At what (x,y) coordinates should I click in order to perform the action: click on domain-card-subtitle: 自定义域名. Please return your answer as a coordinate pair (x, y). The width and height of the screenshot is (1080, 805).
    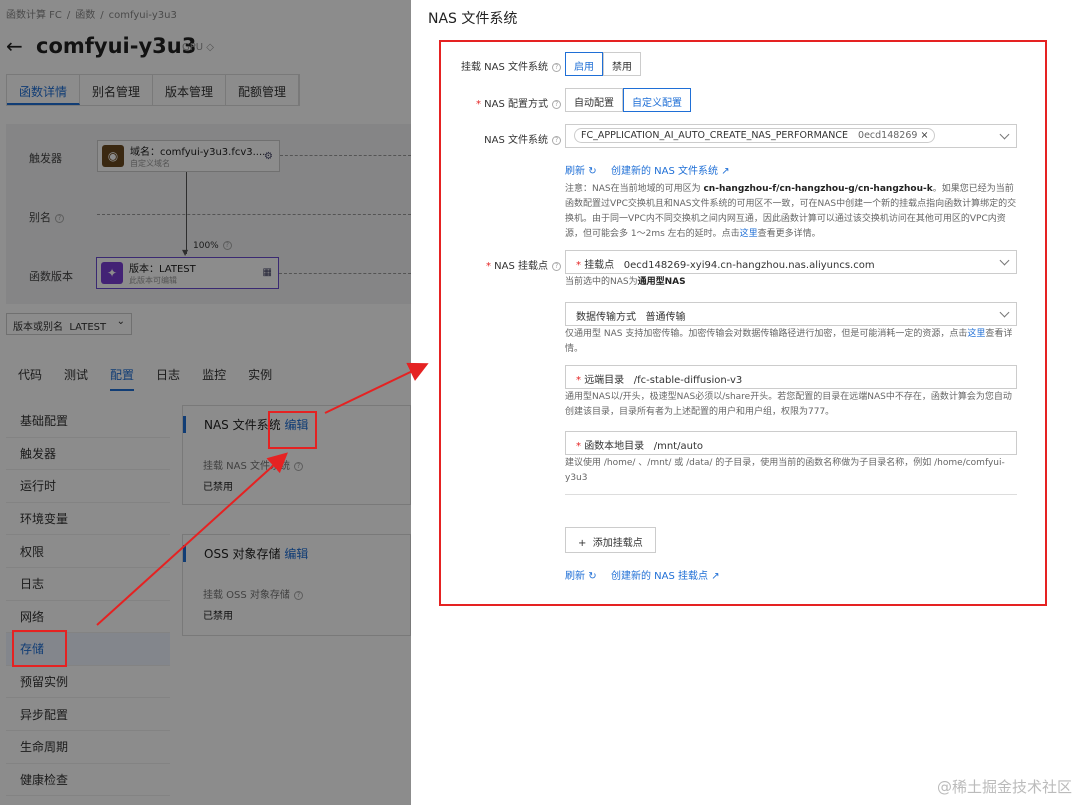
    Looking at the image, I should click on (150, 163).